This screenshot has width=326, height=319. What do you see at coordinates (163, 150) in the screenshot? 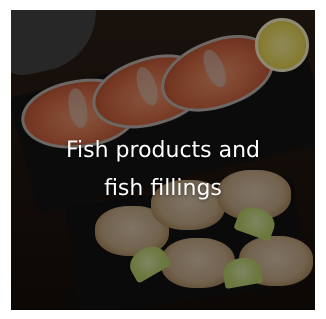
I see `category-title-line-1: Fish products and` at bounding box center [163, 150].